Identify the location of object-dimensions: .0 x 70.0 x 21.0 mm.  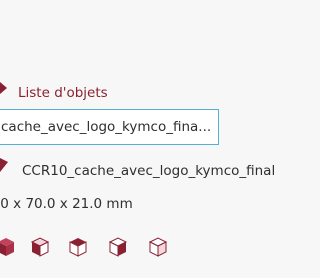
(66, 204).